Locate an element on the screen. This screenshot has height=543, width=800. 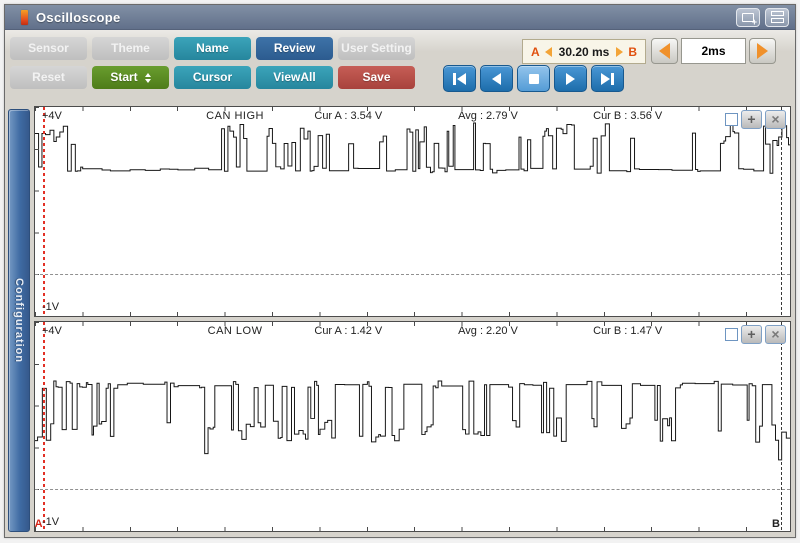
cursor-a-label: A is located at coordinates (535, 51).